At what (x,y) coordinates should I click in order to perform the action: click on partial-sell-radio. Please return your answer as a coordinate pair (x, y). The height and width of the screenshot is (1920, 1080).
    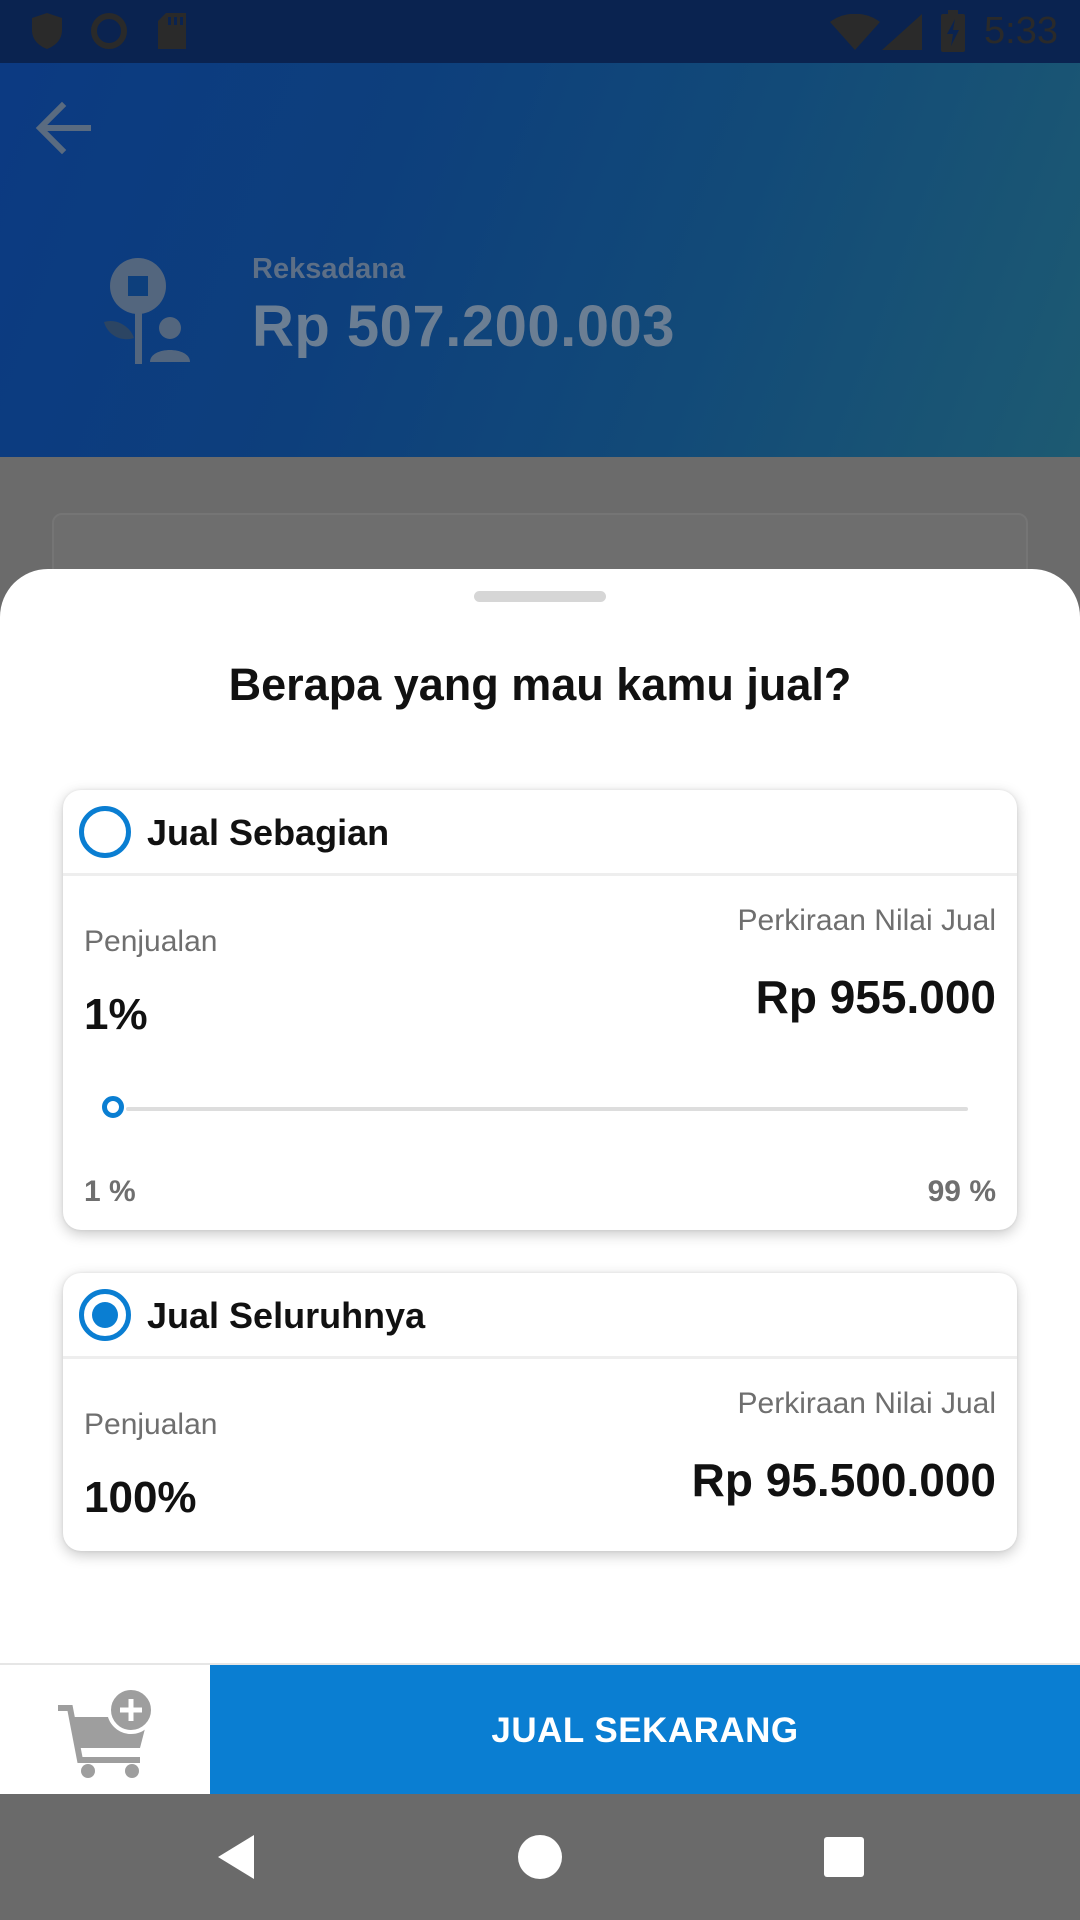
    Looking at the image, I should click on (105, 832).